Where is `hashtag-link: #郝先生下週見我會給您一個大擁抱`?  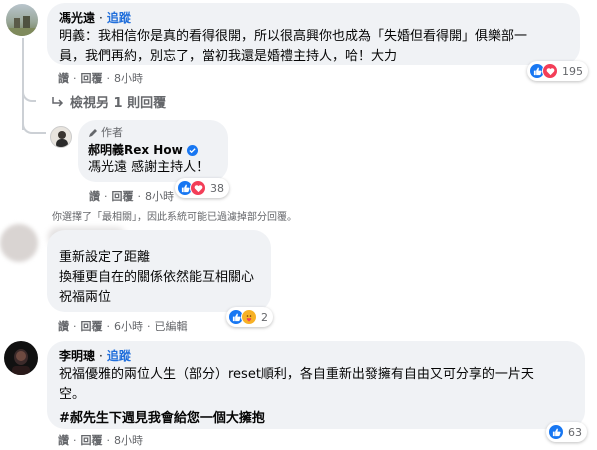
hashtag-link: #郝先生下週見我會給您一個大擁抱 is located at coordinates (316, 419).